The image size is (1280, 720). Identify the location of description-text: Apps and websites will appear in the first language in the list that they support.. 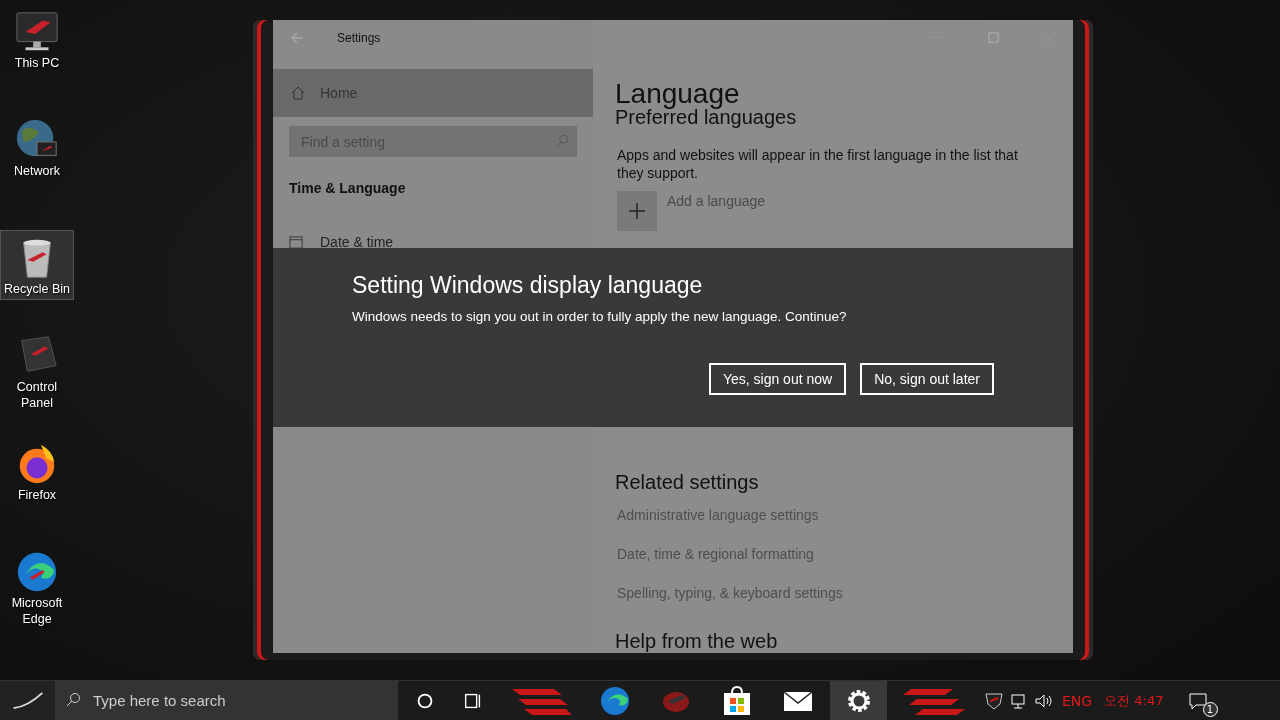
(818, 164).